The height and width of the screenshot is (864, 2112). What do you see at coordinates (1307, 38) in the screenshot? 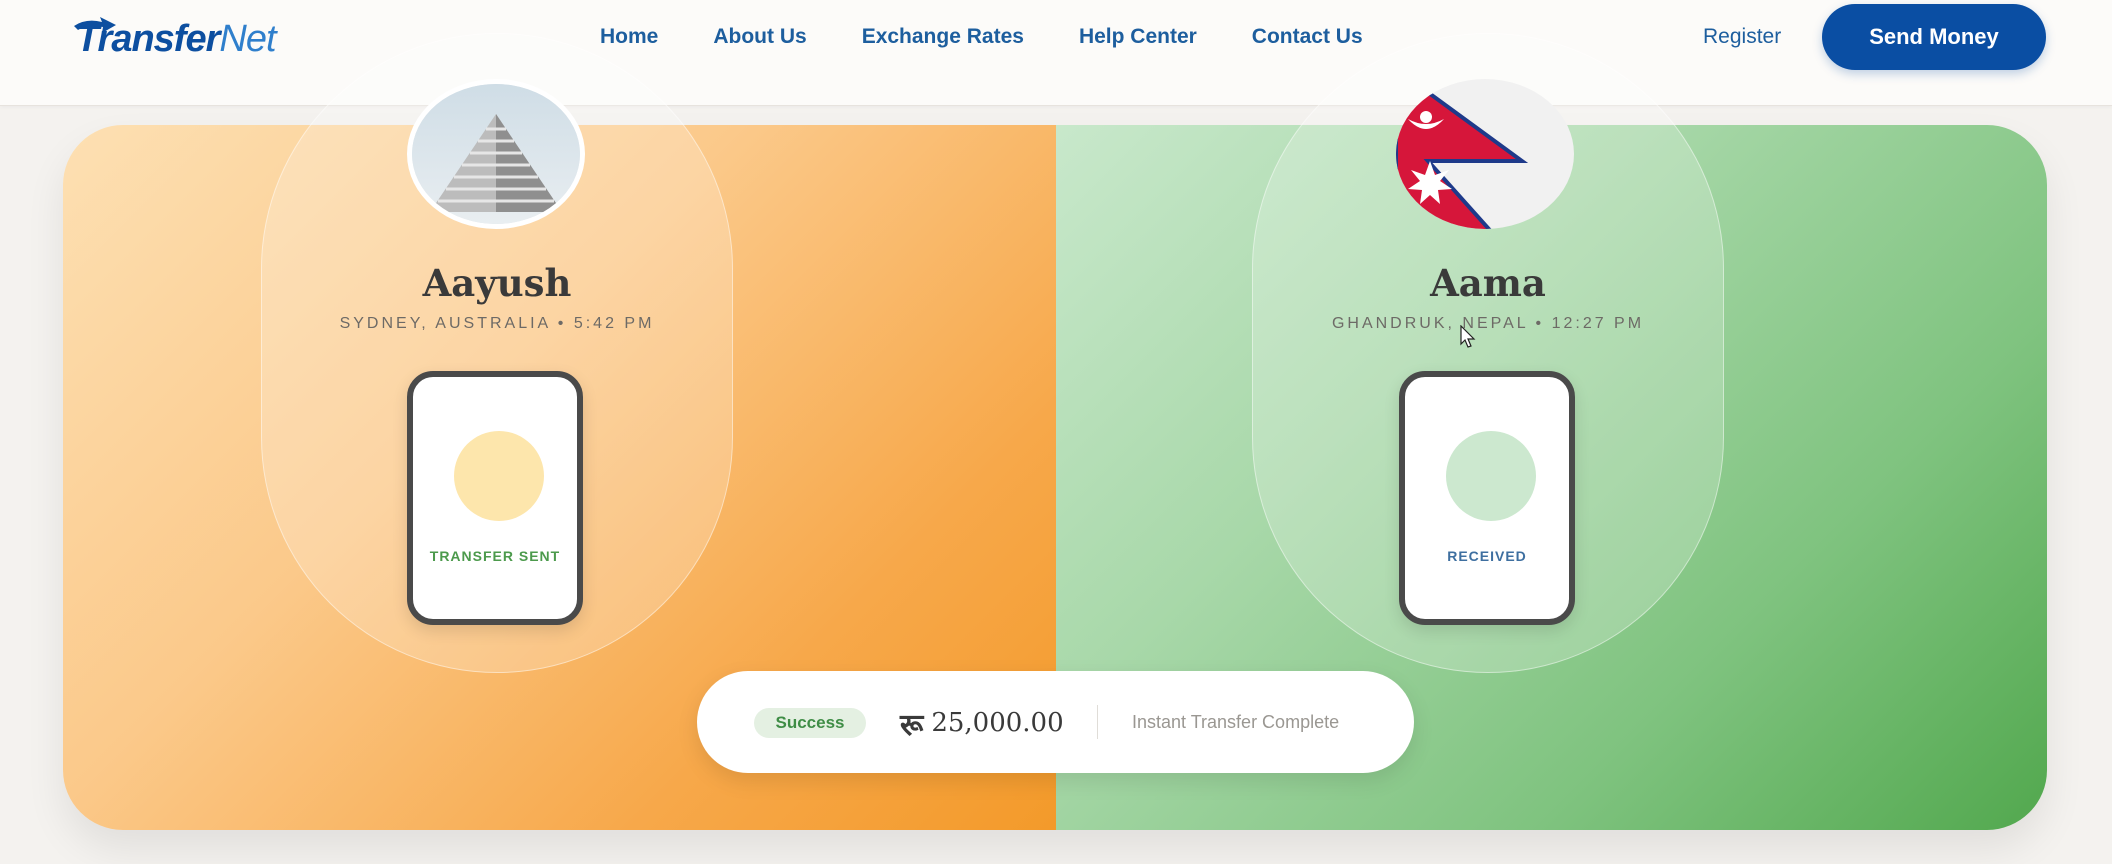
I see `nav-contact-us: Contact Us` at bounding box center [1307, 38].